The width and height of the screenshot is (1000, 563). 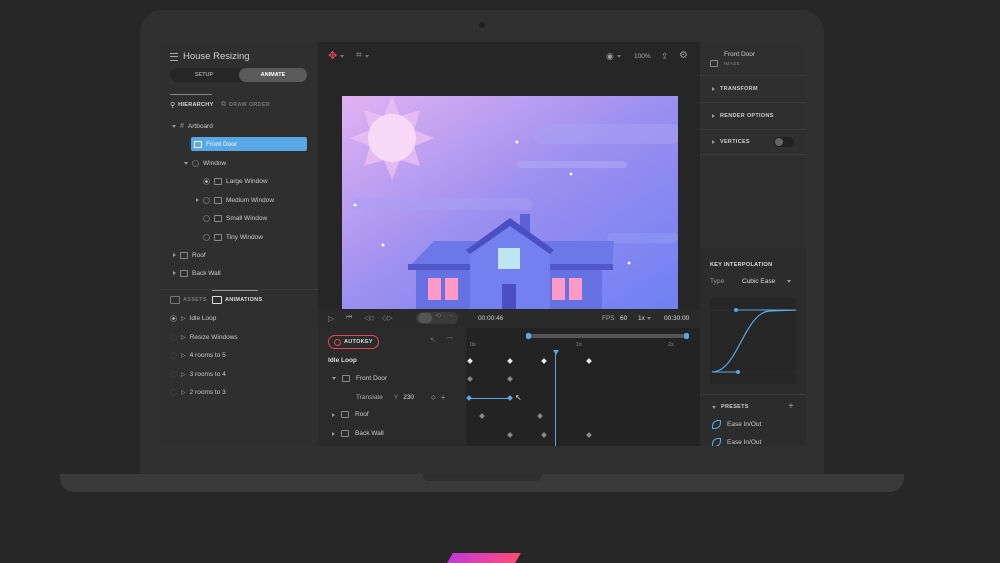 What do you see at coordinates (450, 315) in the screenshot?
I see `oneshot-icon: →` at bounding box center [450, 315].